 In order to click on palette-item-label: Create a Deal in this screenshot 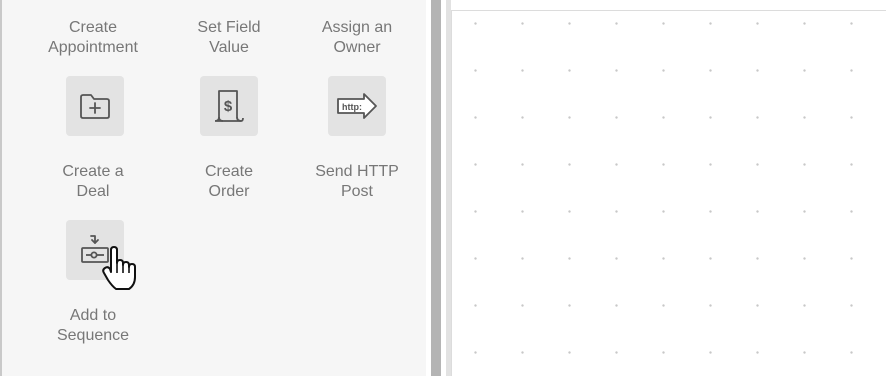, I will do `click(93, 181)`.